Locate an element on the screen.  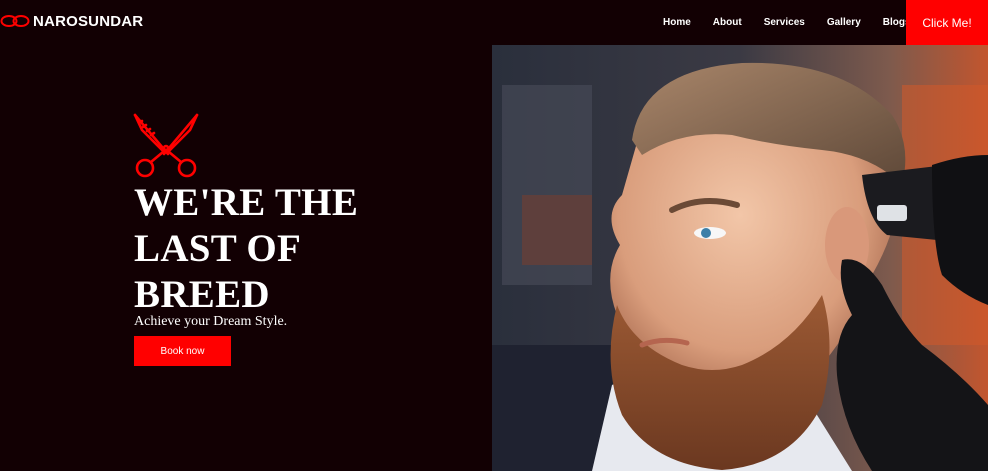
nav-services: Services is located at coordinates (784, 22).